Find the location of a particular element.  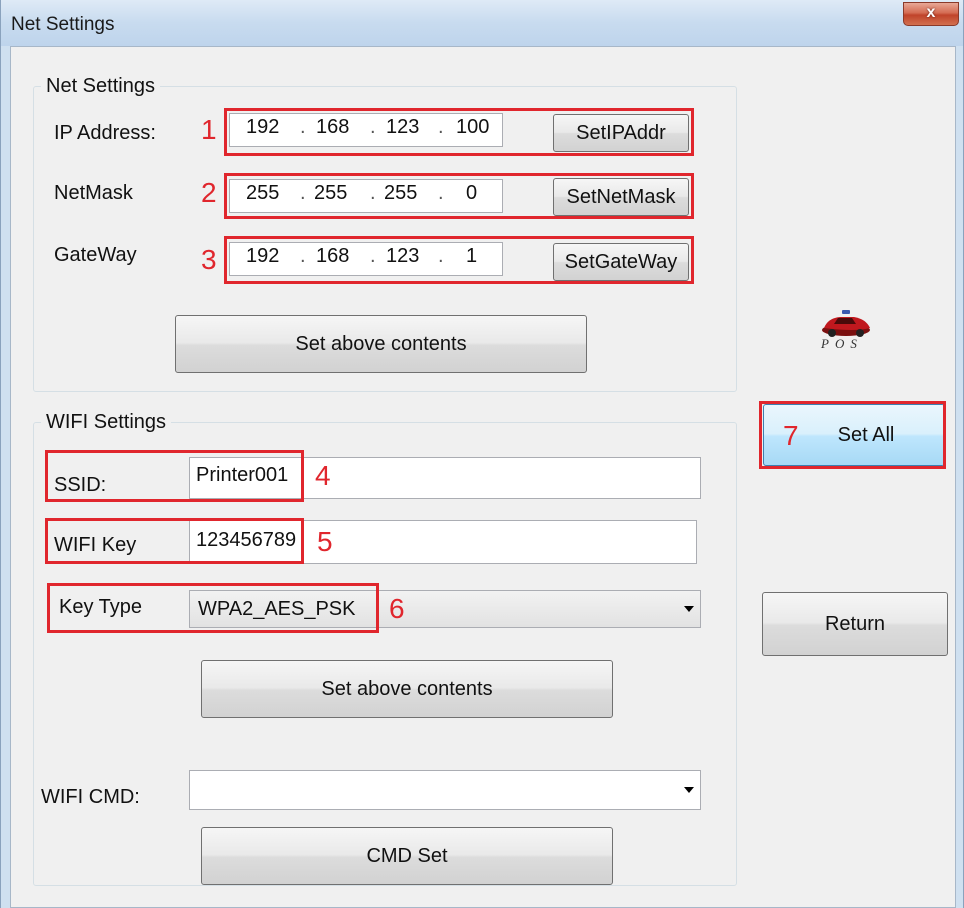

gateway-octet-4: 1 is located at coordinates (472, 256).